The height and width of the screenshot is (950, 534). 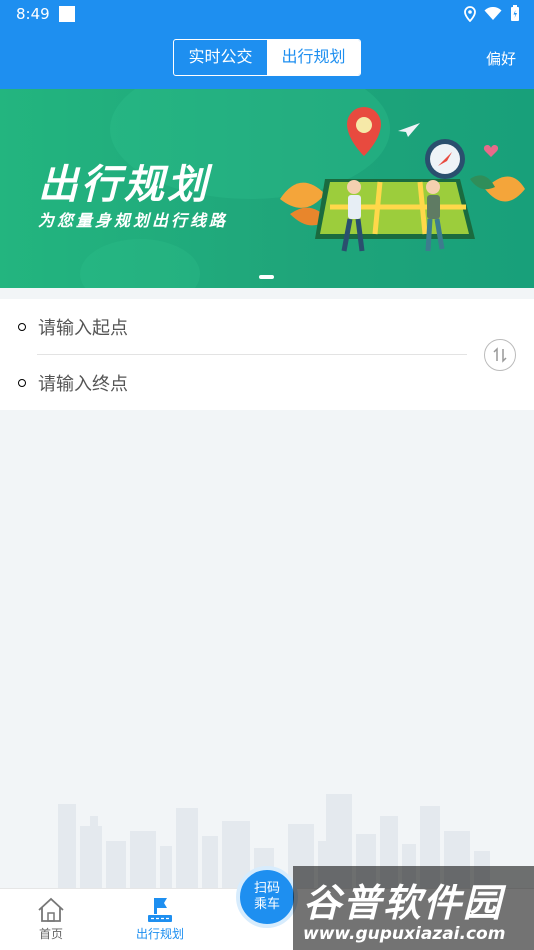 I want to click on swap-button, so click(x=500, y=355).